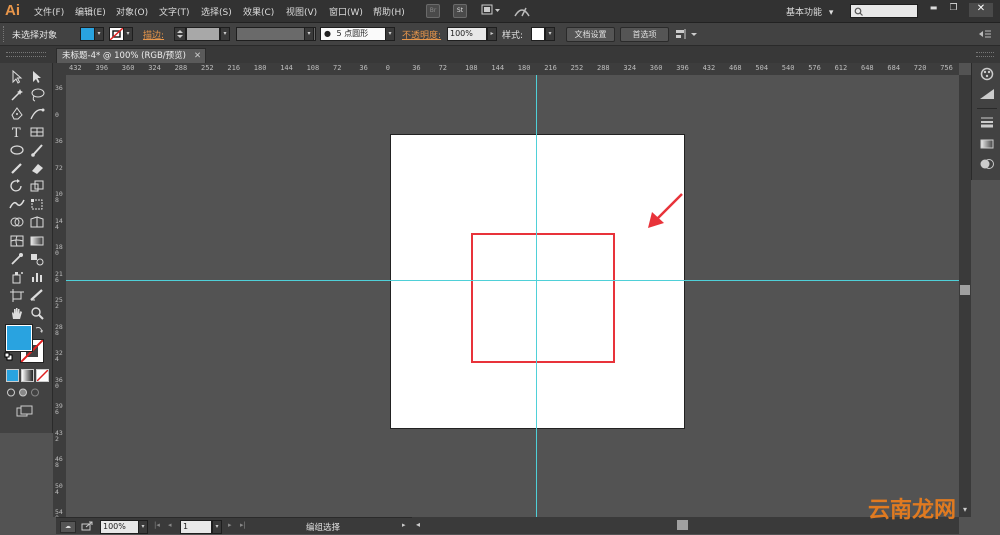  Describe the element at coordinates (37, 132) in the screenshot. I see `line-segment-tool-icon` at that location.